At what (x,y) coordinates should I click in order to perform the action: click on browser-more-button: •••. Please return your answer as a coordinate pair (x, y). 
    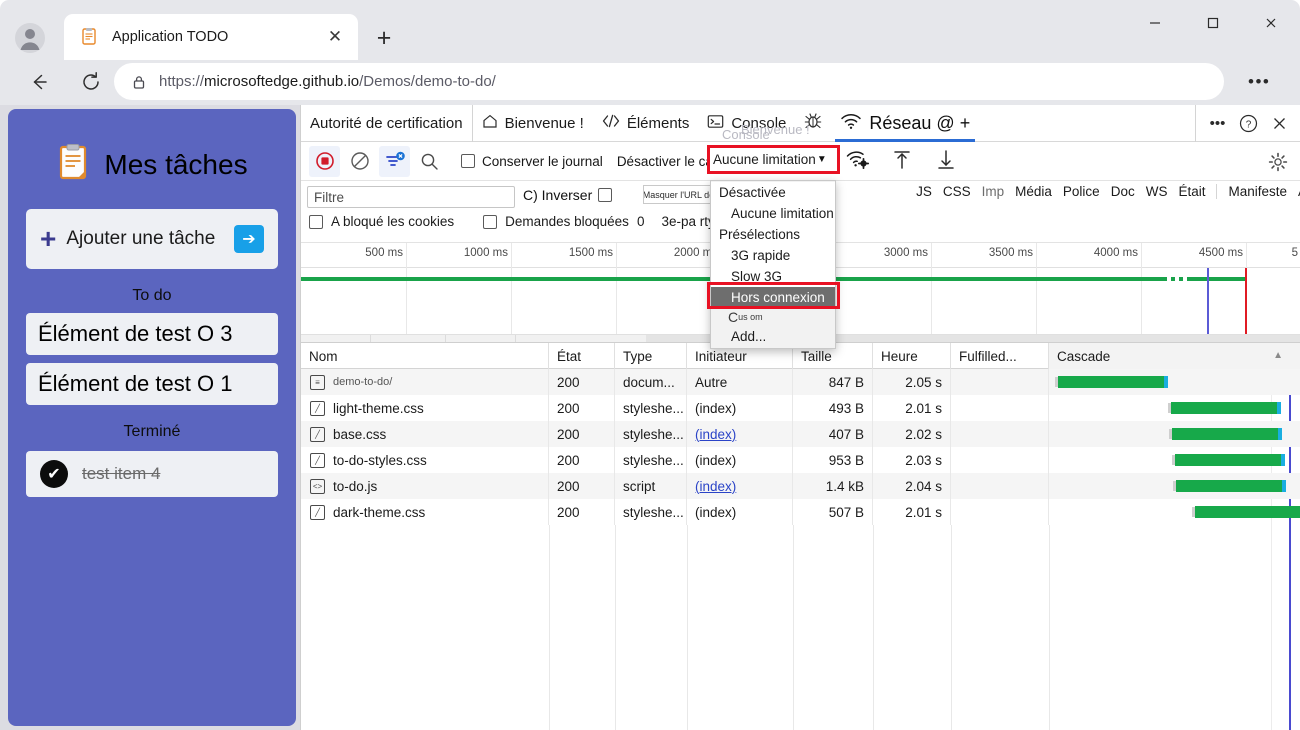
    Looking at the image, I should click on (1259, 82).